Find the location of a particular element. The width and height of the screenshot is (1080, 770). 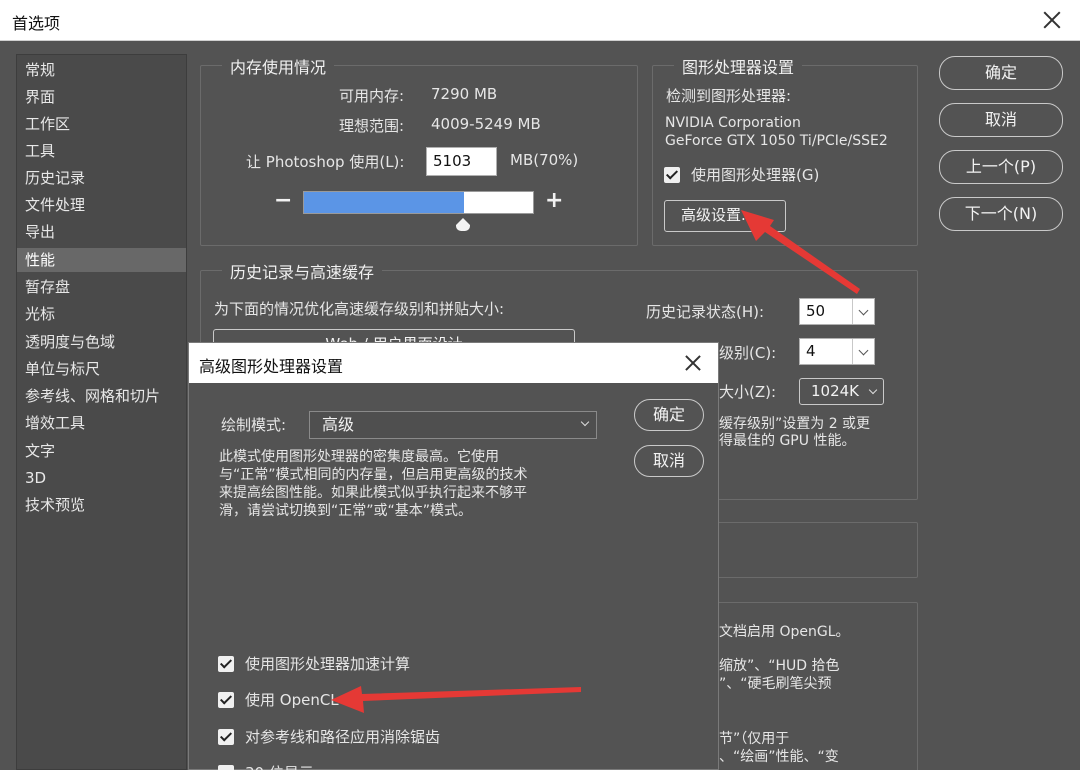

gpu-settings-title: 图形处理器设置 is located at coordinates (738, 66).